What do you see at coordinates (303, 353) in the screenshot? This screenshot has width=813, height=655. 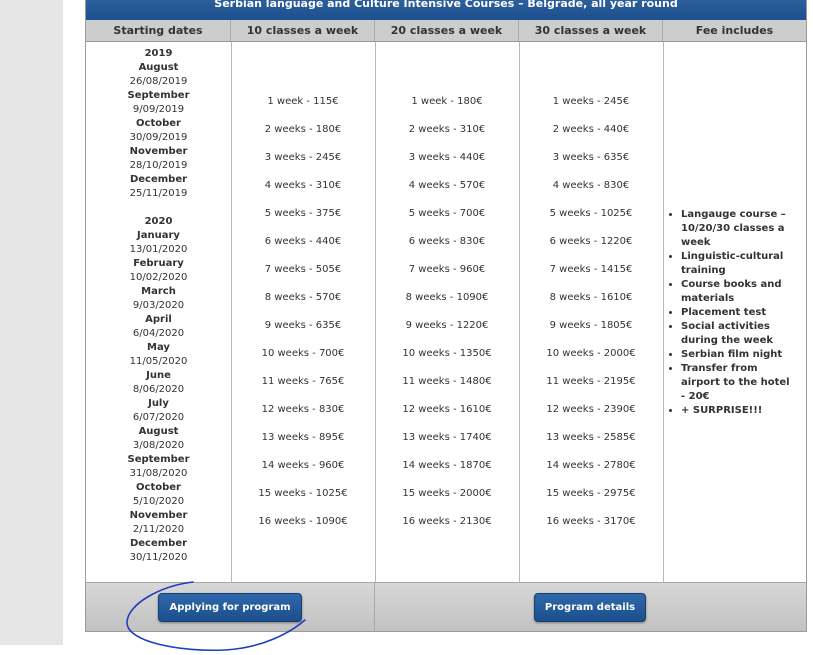 I see `price-entry: 10 weeks - 700€` at bounding box center [303, 353].